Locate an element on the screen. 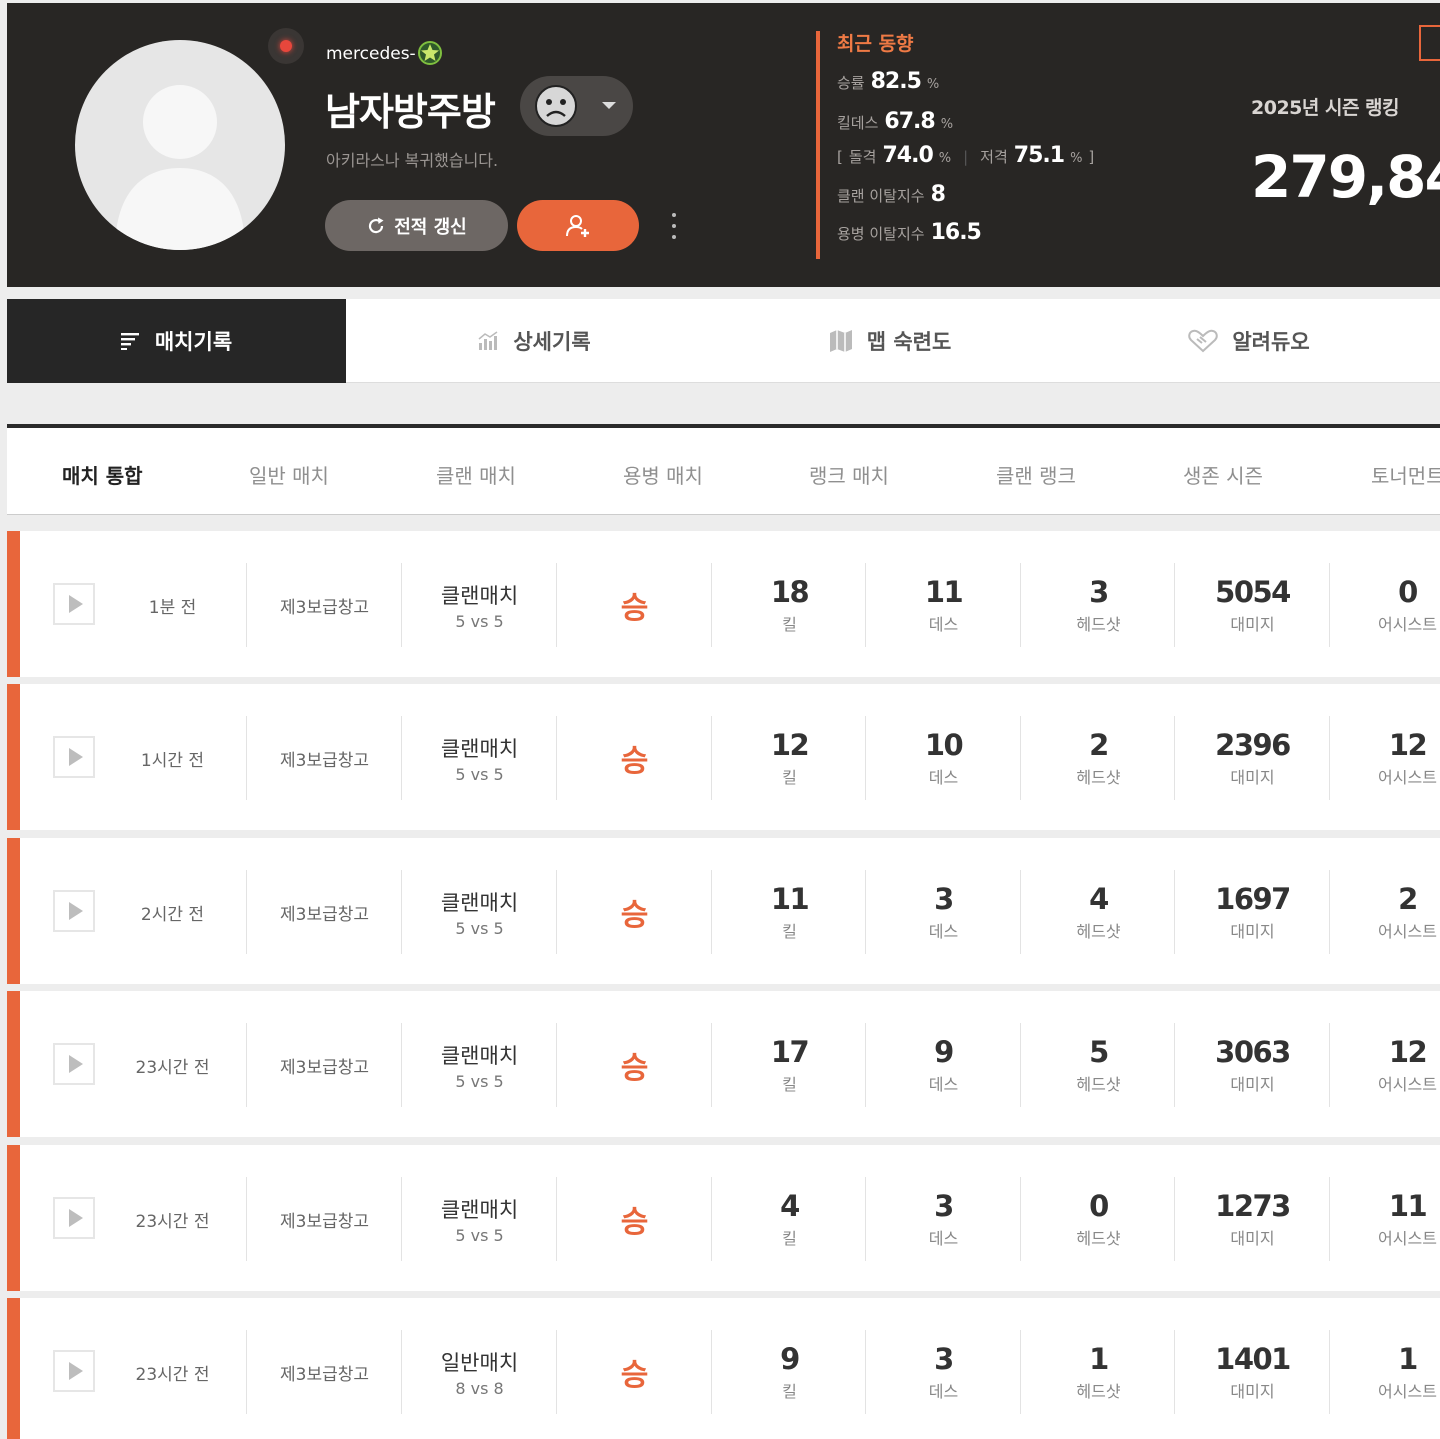  death-count-cell: 9 데스 is located at coordinates (943, 1065).